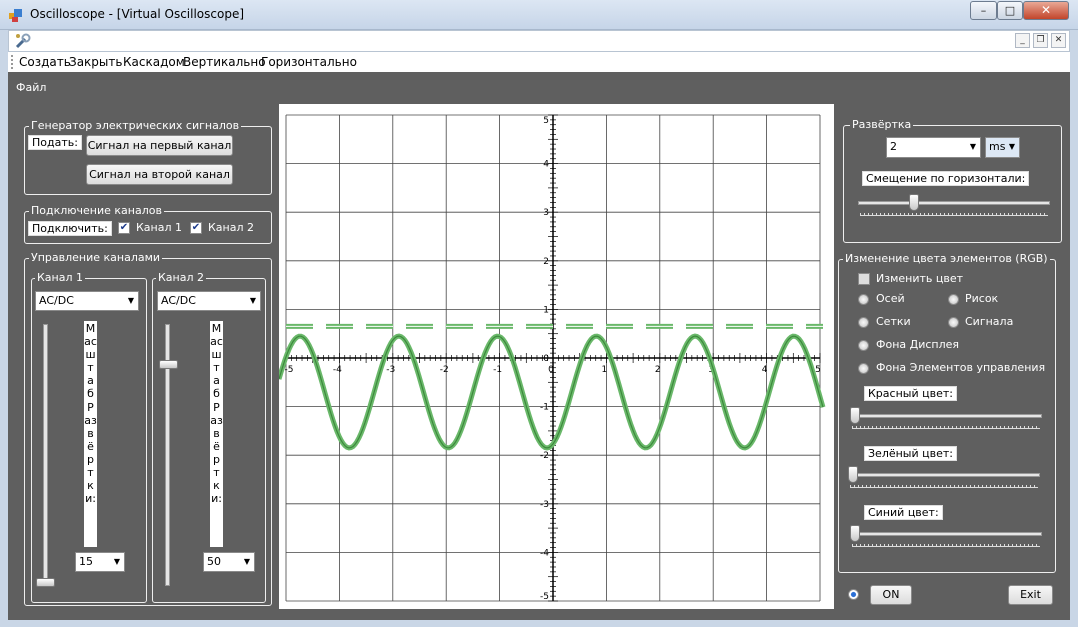 The height and width of the screenshot is (627, 1078). Describe the element at coordinates (953, 322) in the screenshot. I see `signal-radio` at that location.